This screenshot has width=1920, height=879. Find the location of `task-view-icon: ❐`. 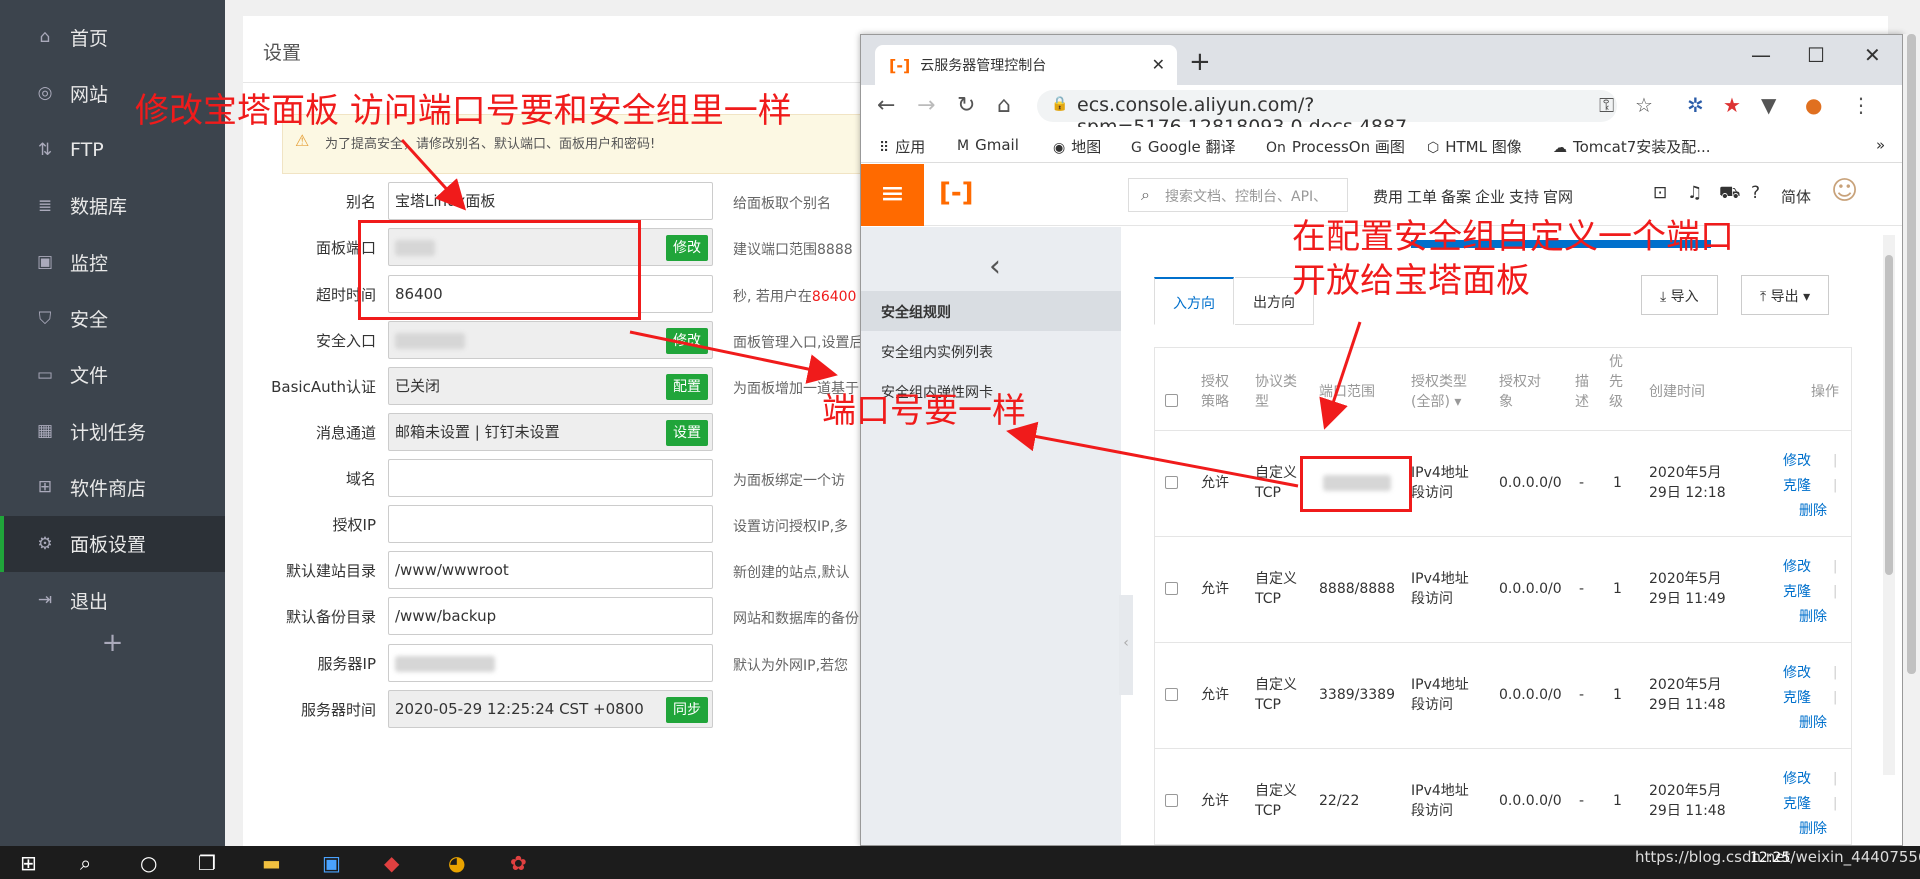

task-view-icon: ❐ is located at coordinates (207, 863).